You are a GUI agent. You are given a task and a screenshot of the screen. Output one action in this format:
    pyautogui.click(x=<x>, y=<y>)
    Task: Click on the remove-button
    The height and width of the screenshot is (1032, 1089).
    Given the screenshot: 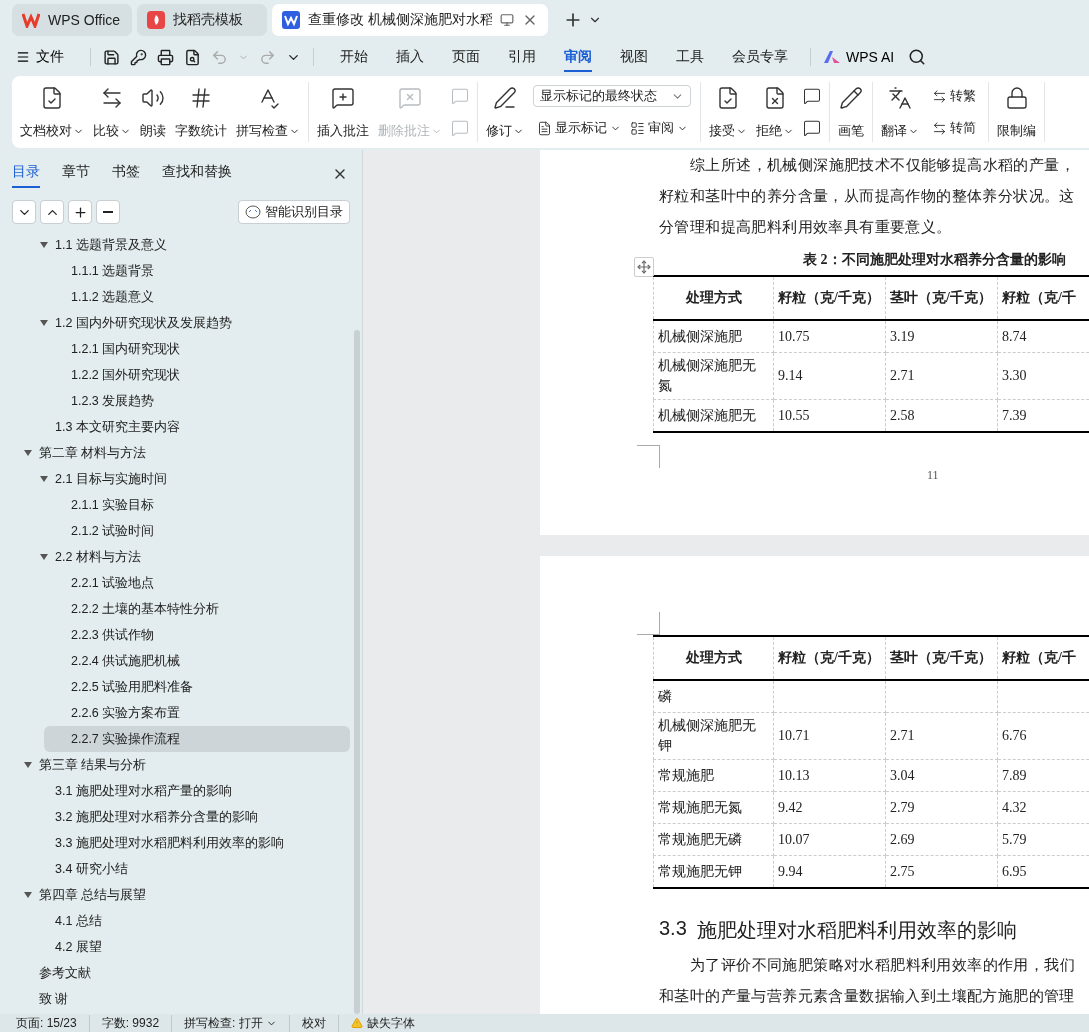 What is the action you would take?
    pyautogui.click(x=108, y=212)
    